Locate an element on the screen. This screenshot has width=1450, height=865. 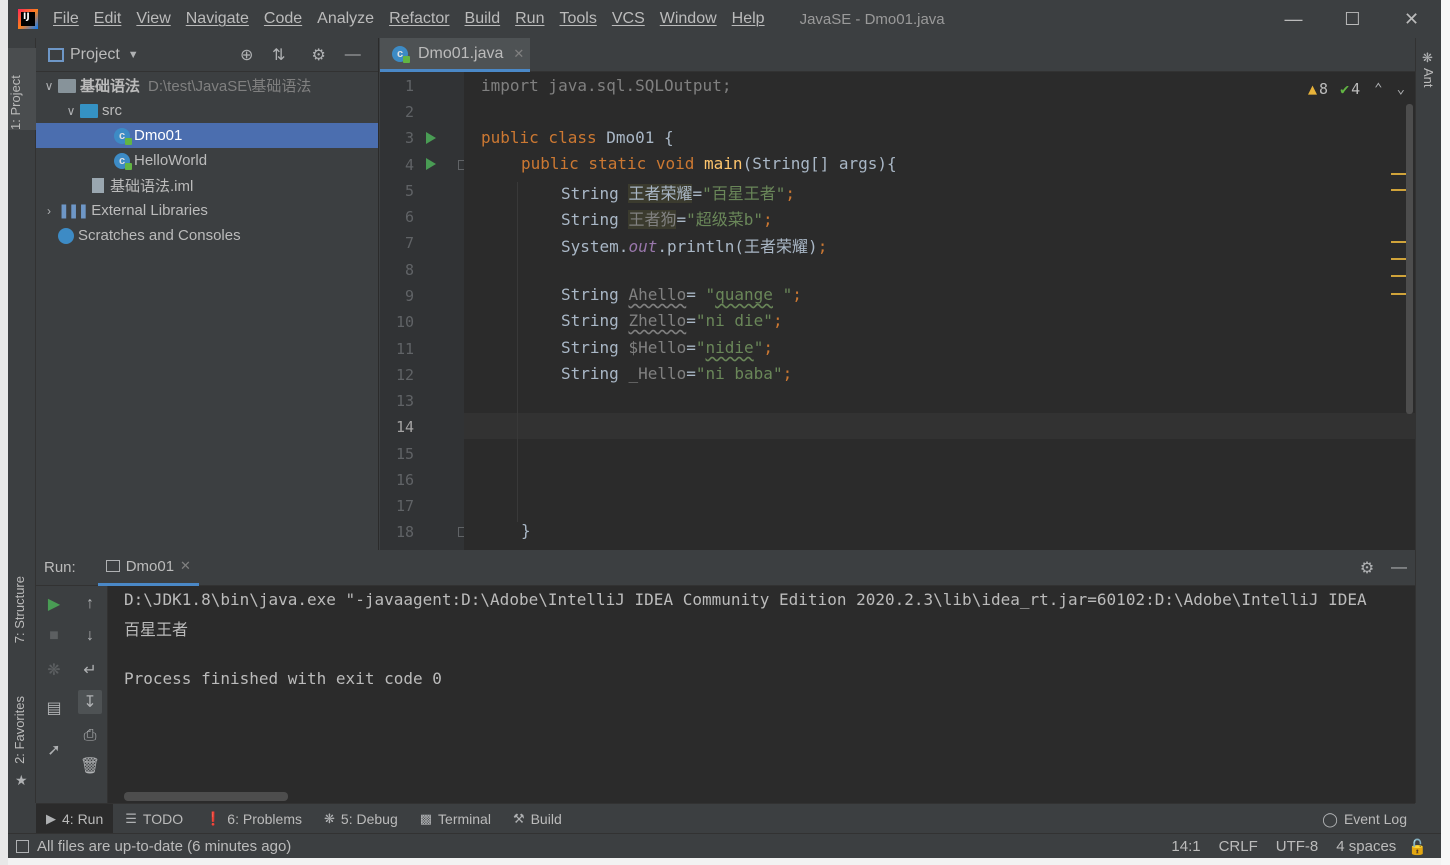
trash-icon: 🗑 is located at coordinates (90, 766).